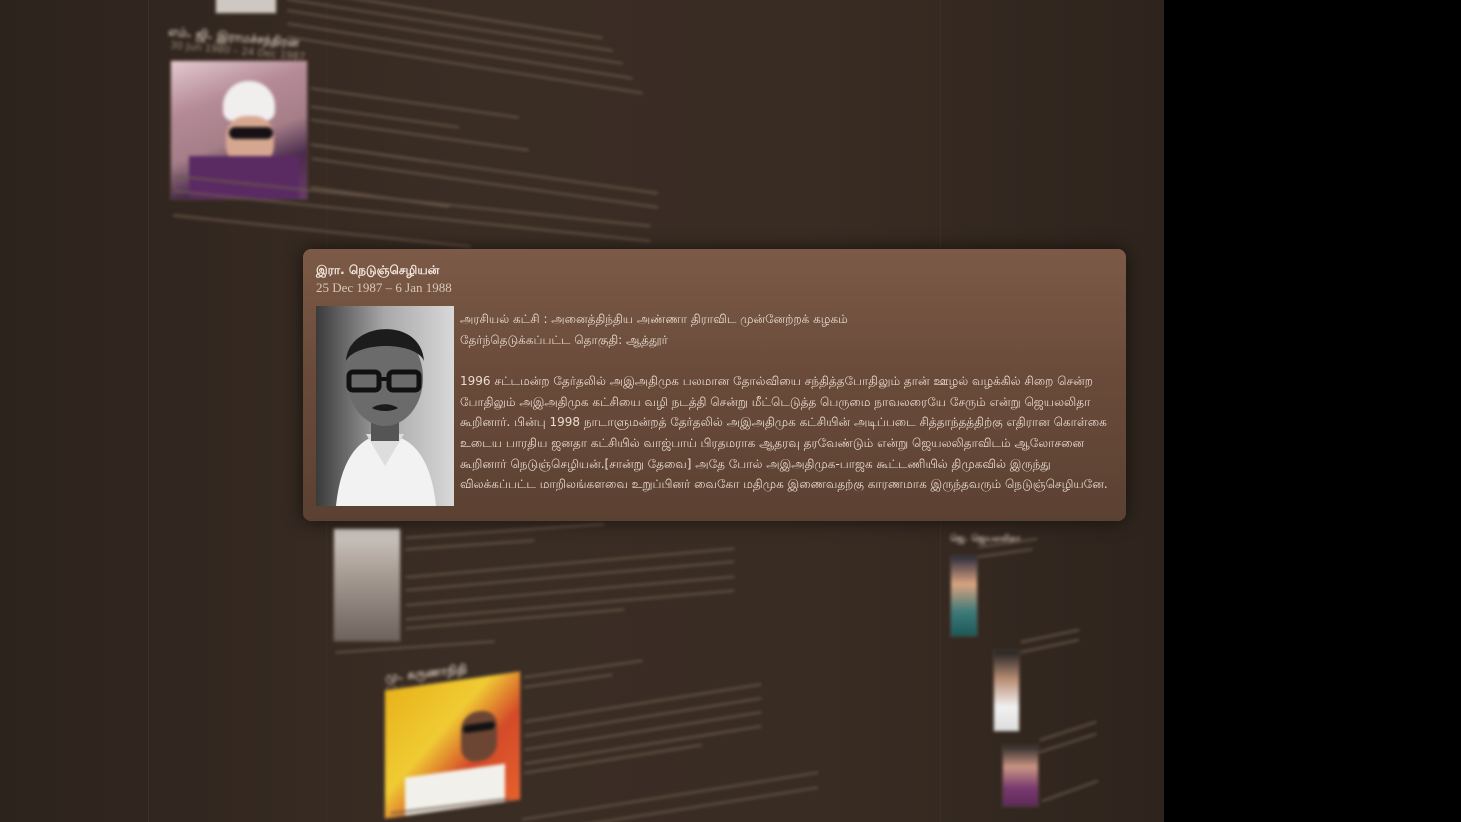  I want to click on leader-portrait, so click(385, 406).